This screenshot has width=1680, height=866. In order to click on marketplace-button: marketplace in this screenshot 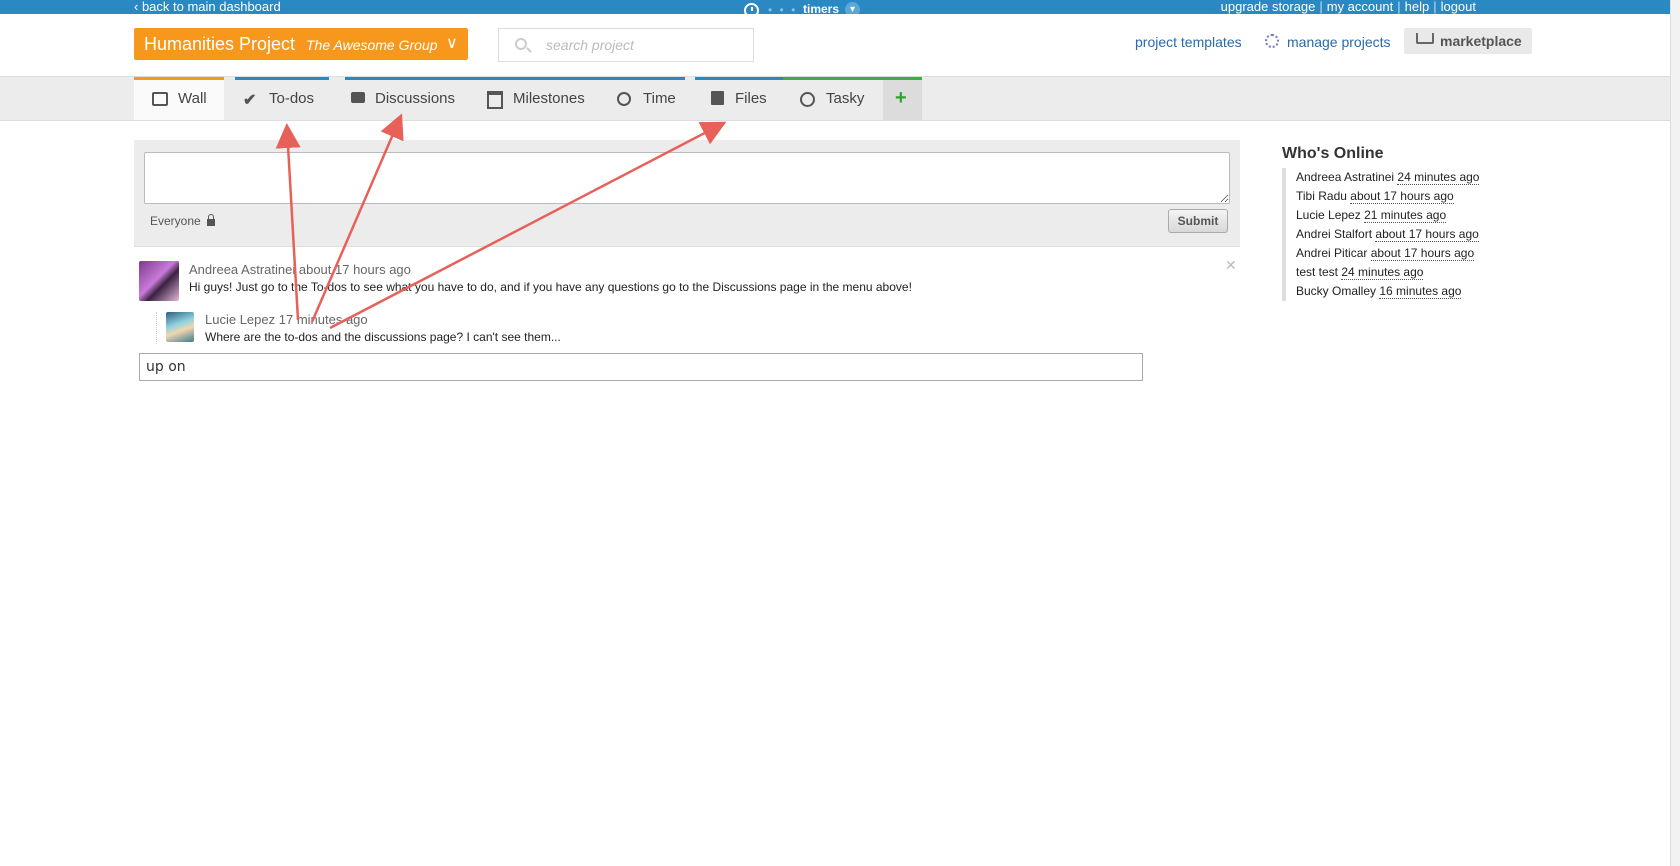, I will do `click(1468, 41)`.